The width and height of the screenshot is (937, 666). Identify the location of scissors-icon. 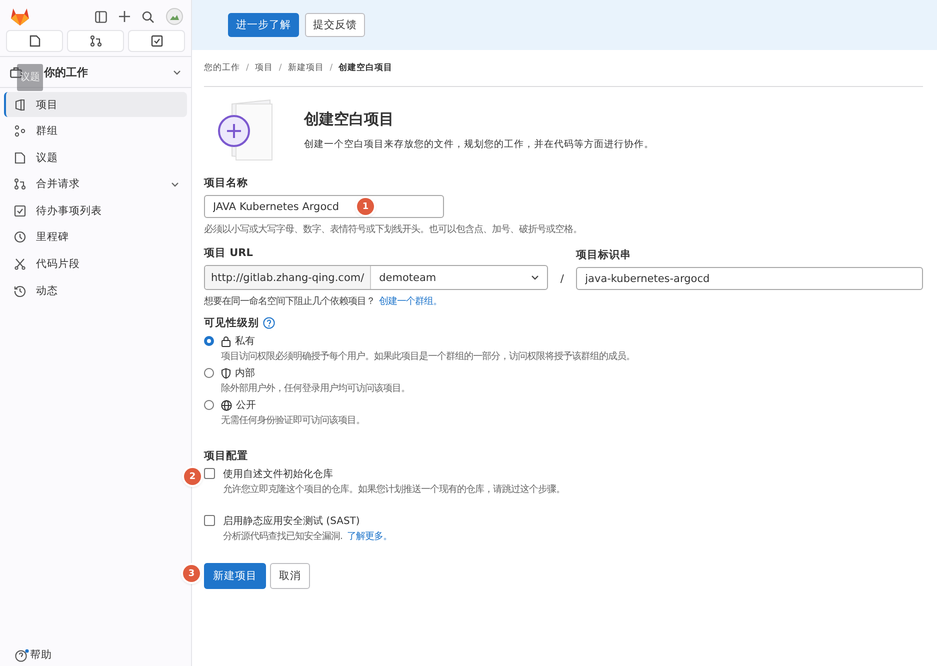
(20, 264).